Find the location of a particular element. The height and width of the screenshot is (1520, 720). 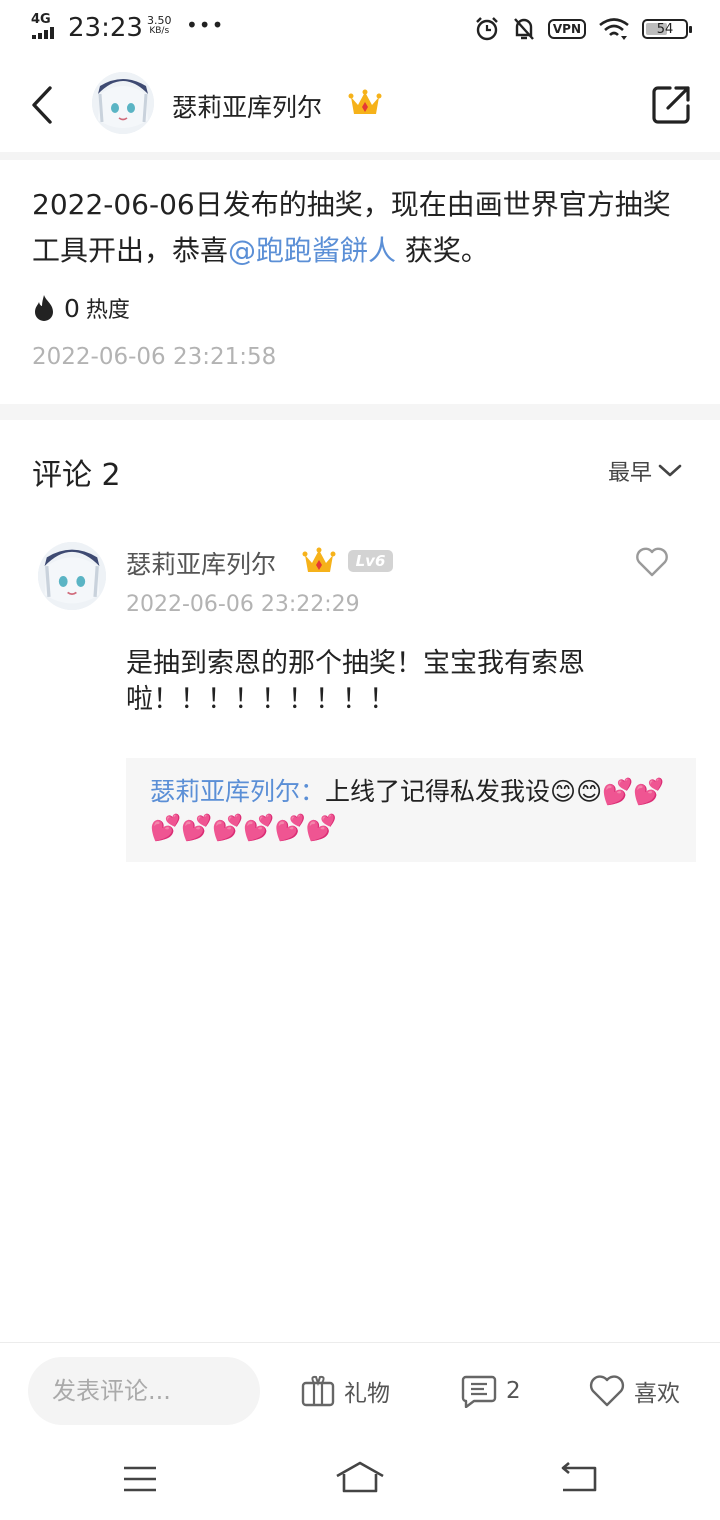

share-button is located at coordinates (672, 104).